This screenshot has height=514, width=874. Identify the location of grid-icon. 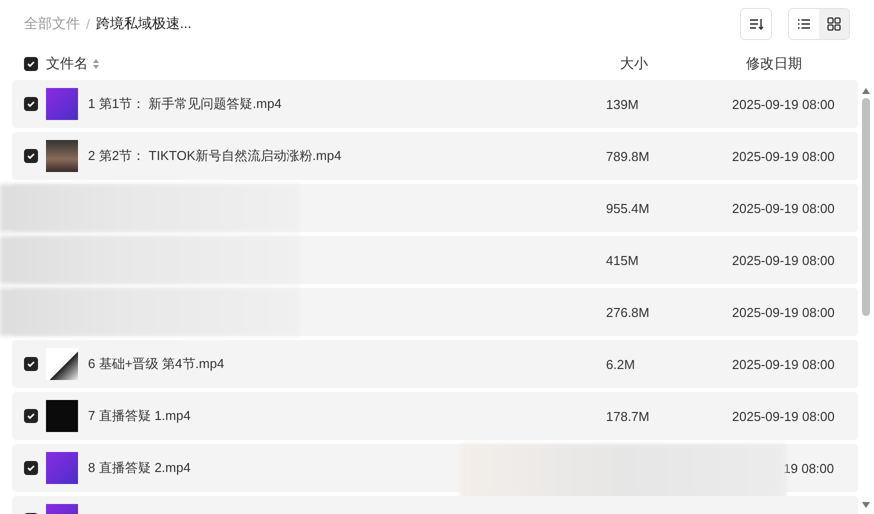
(834, 24).